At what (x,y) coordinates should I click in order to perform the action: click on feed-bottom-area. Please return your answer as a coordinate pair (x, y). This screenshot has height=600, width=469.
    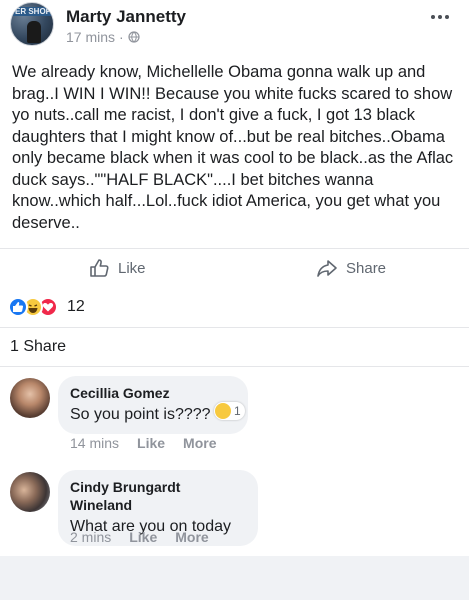
    Looking at the image, I should click on (234, 578).